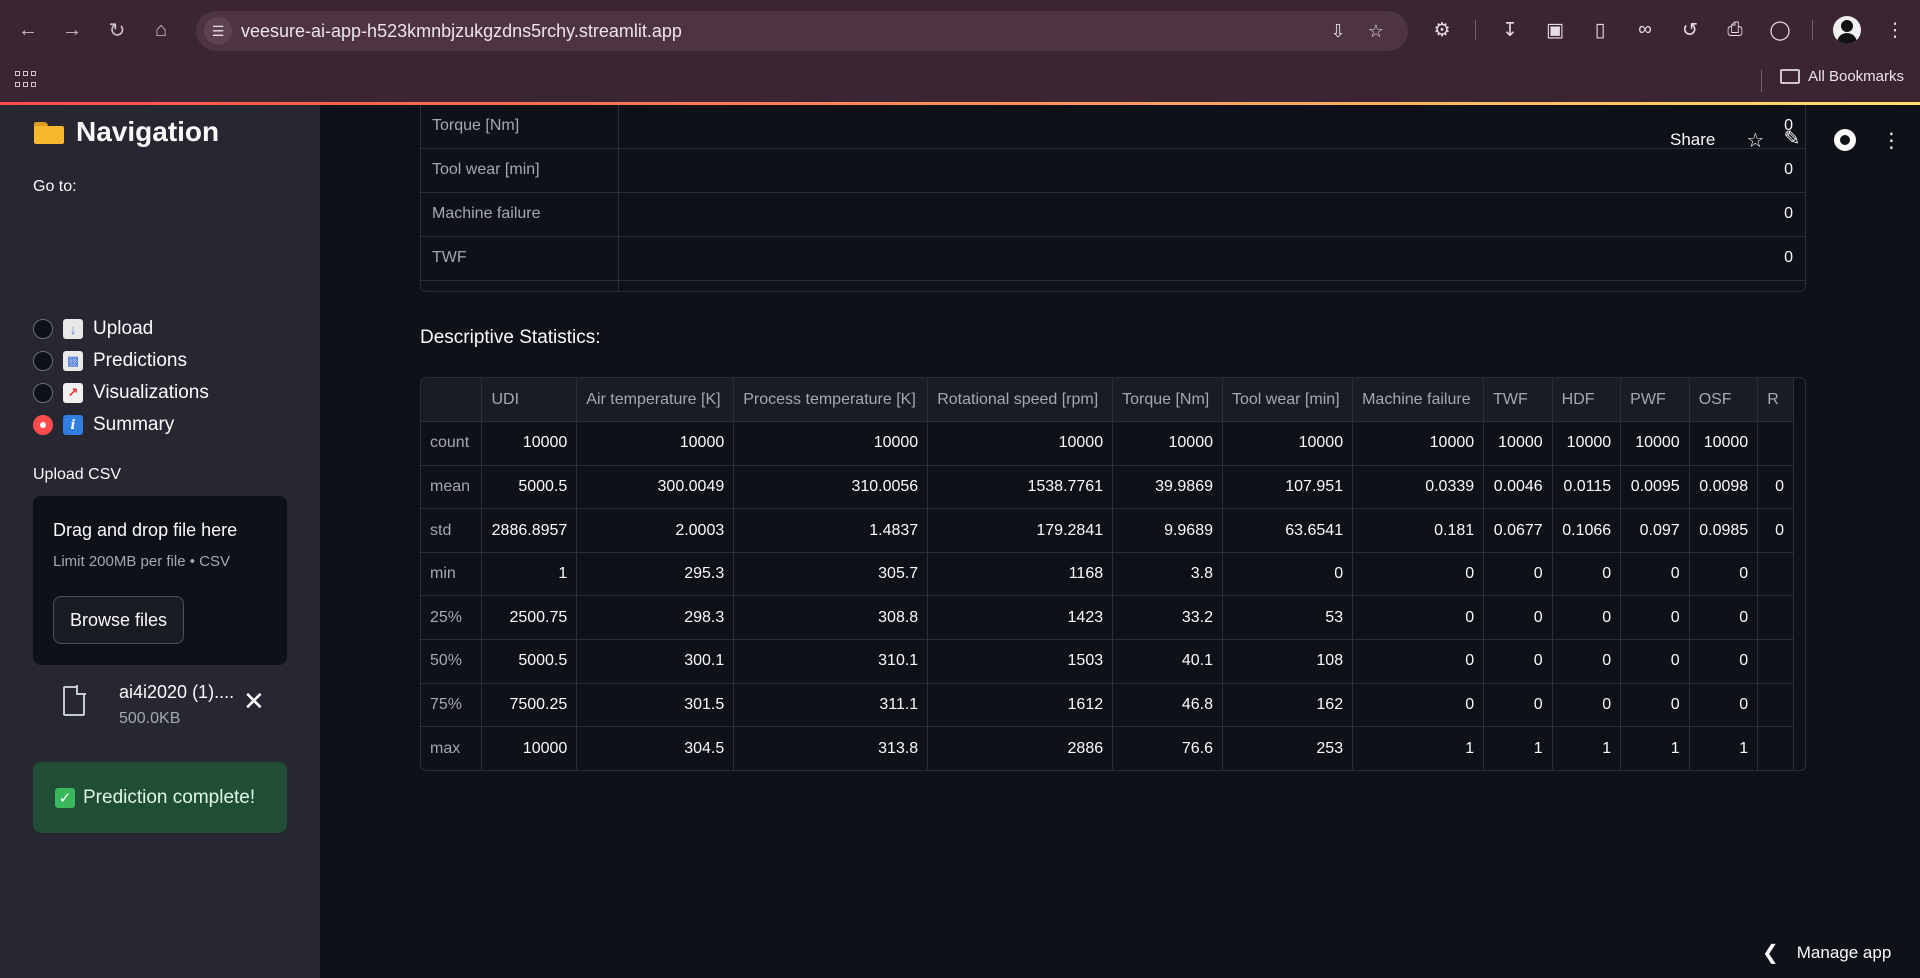  What do you see at coordinates (1418, 487) in the screenshot?
I see `table-cell: 0.0339` at bounding box center [1418, 487].